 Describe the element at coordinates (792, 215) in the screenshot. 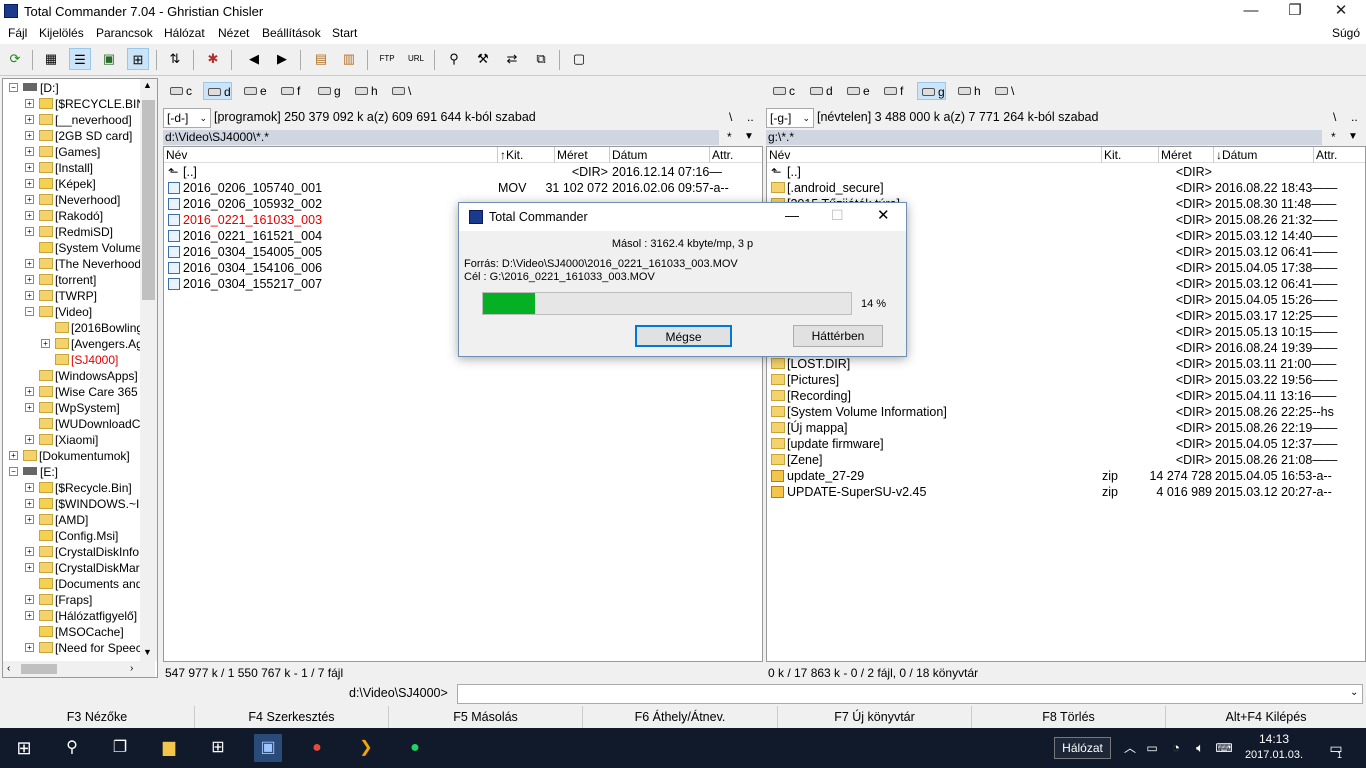

I see `dialog-minimize-icon: —` at that location.